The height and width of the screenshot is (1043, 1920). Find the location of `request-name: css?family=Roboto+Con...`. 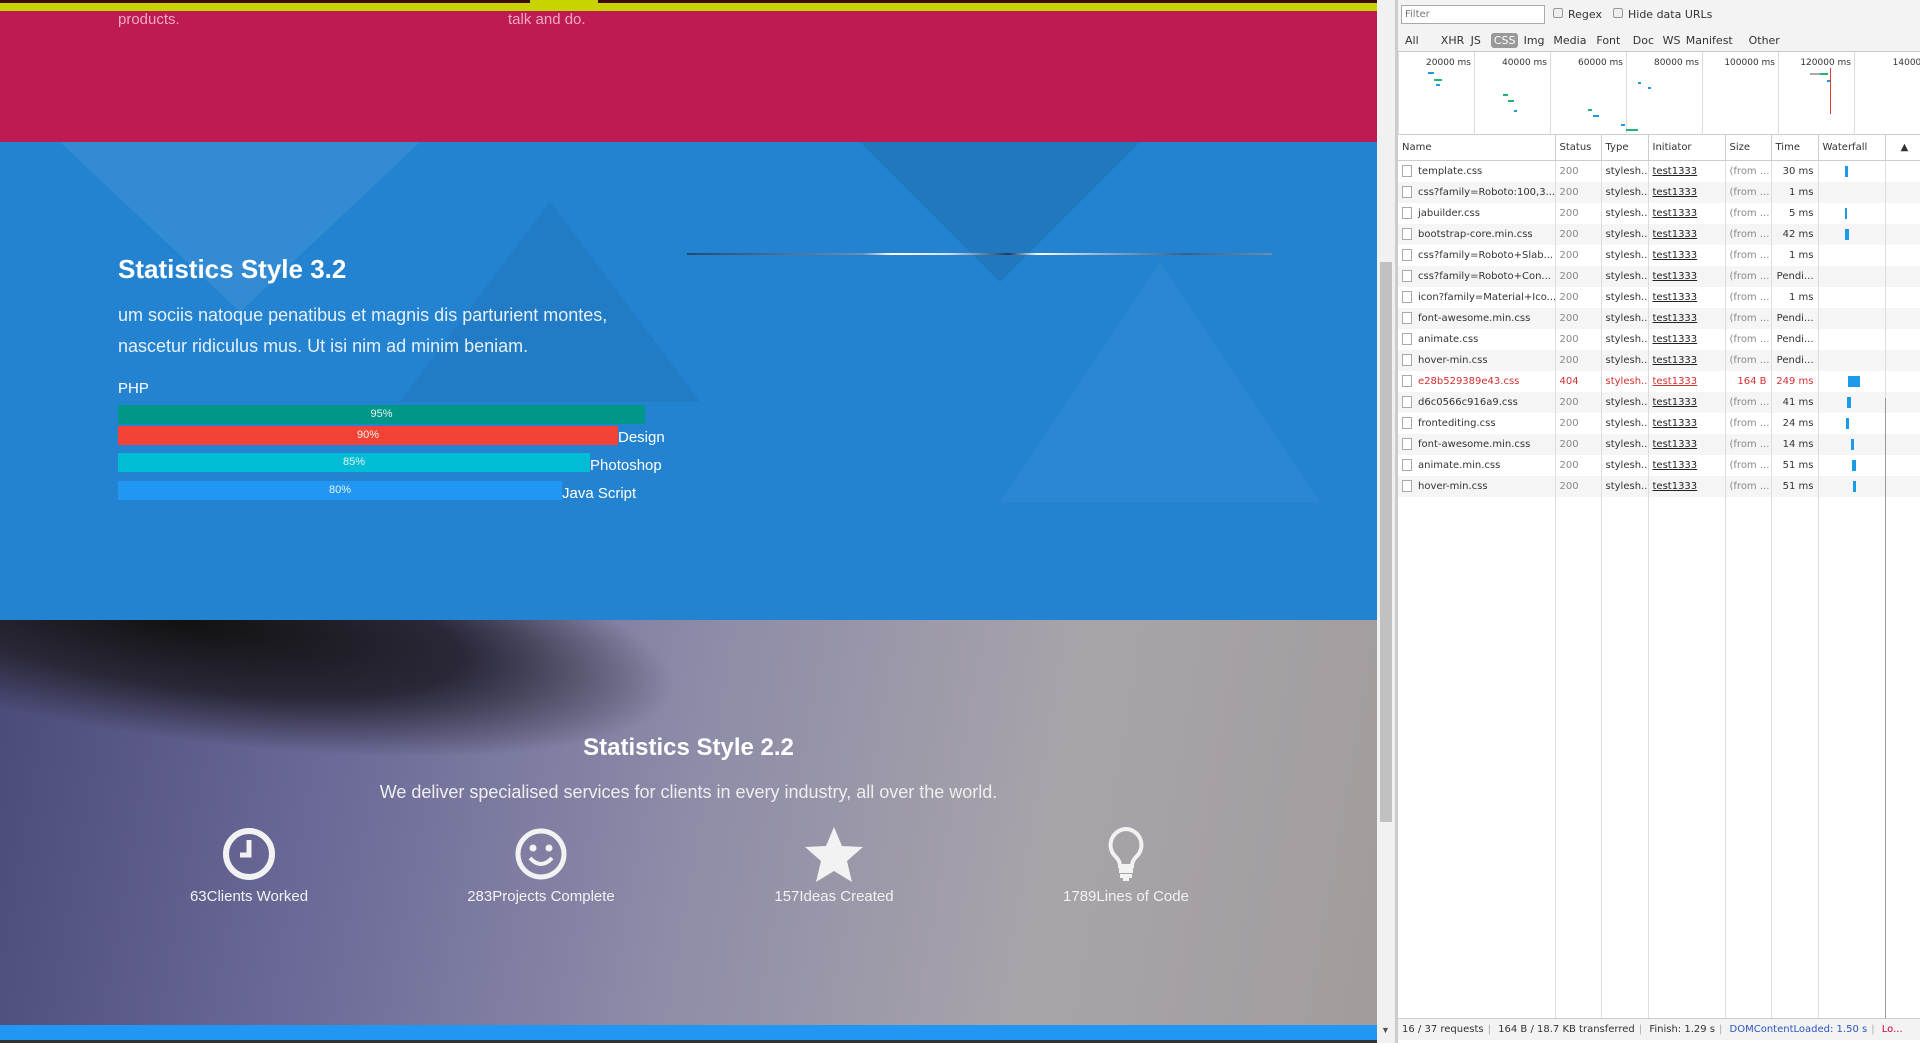

request-name: css?family=Roboto+Con... is located at coordinates (1477, 276).